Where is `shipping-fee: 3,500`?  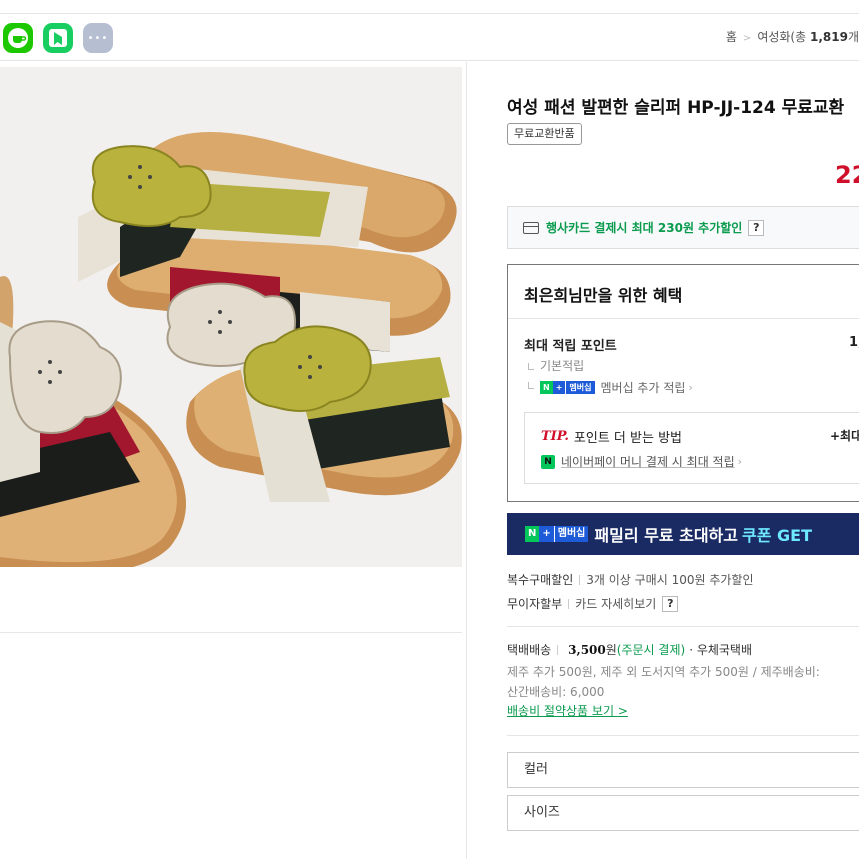 shipping-fee: 3,500 is located at coordinates (587, 649).